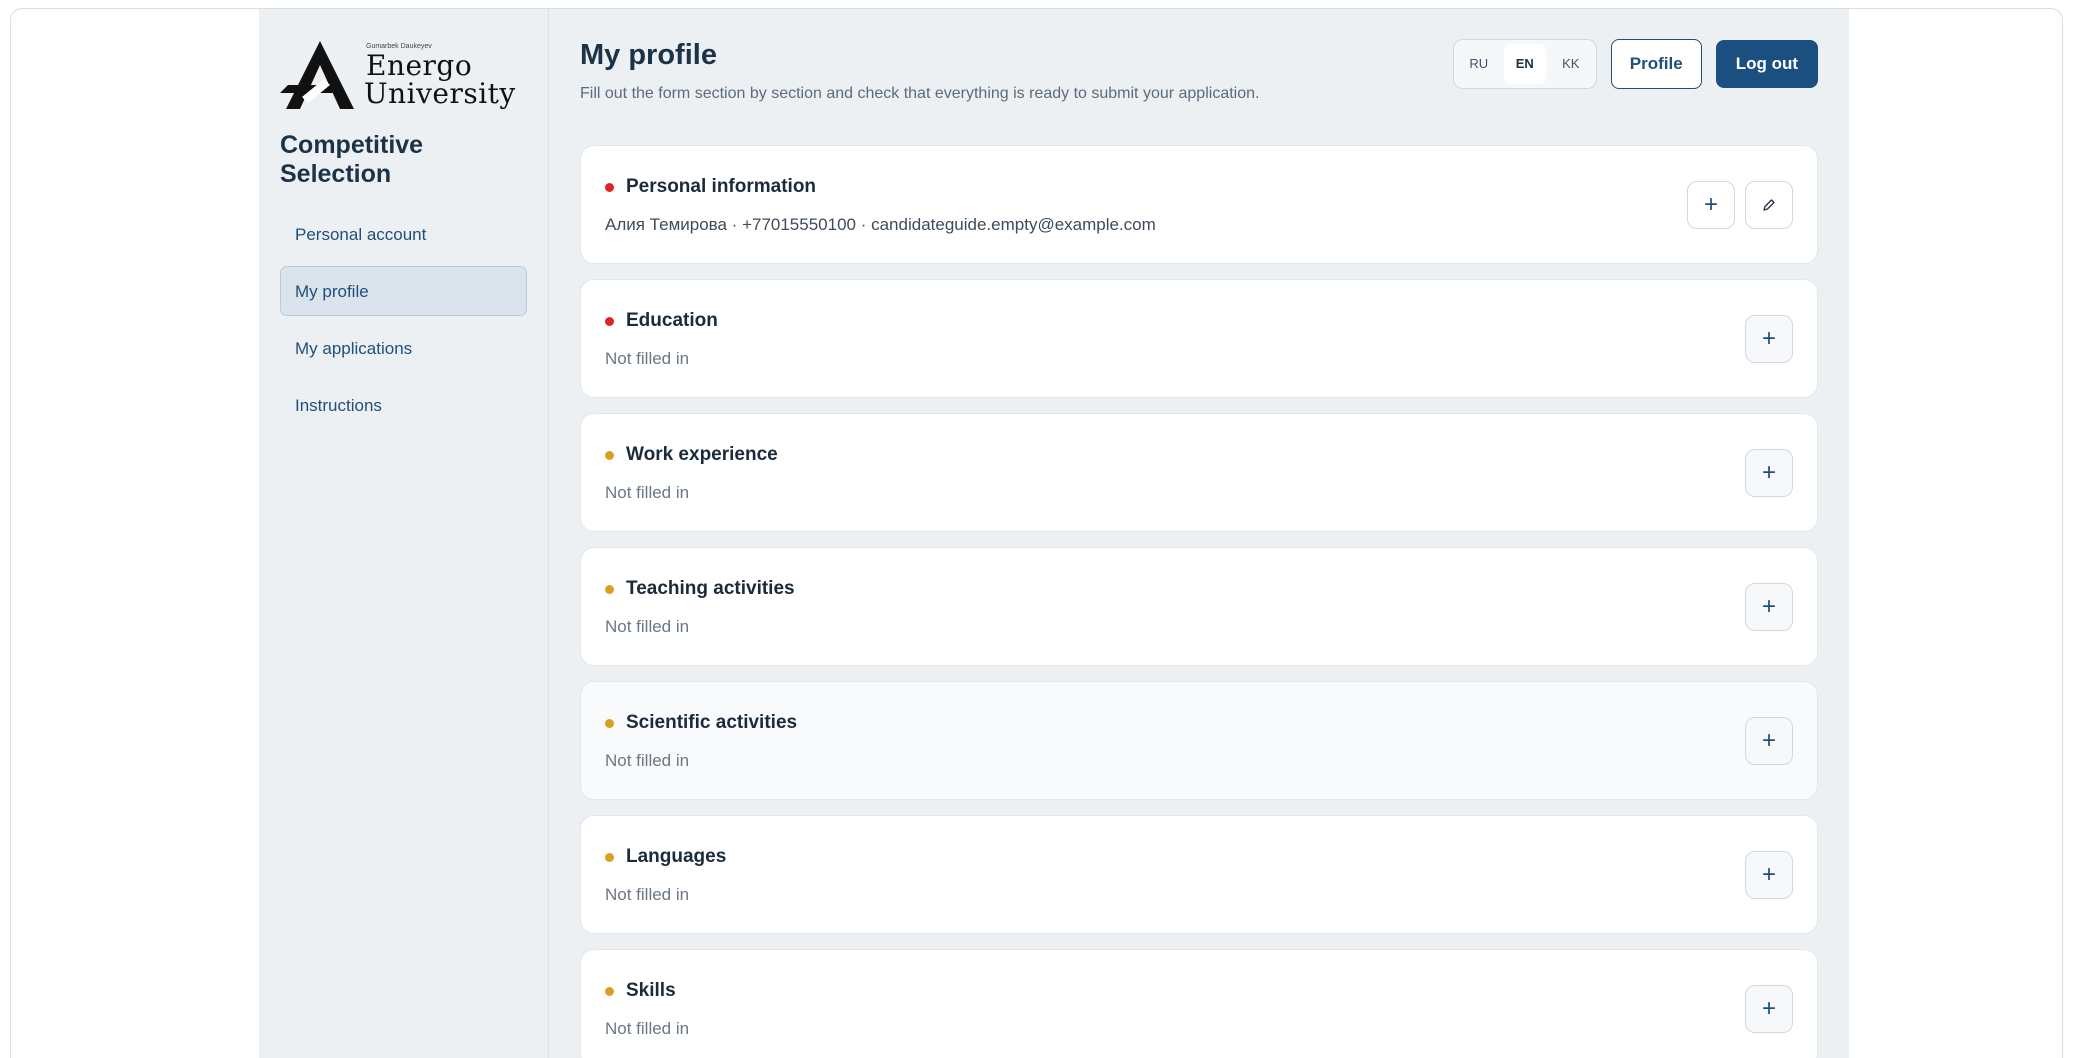 The width and height of the screenshot is (2073, 1058). What do you see at coordinates (1656, 64) in the screenshot?
I see `profile-button: Profile` at bounding box center [1656, 64].